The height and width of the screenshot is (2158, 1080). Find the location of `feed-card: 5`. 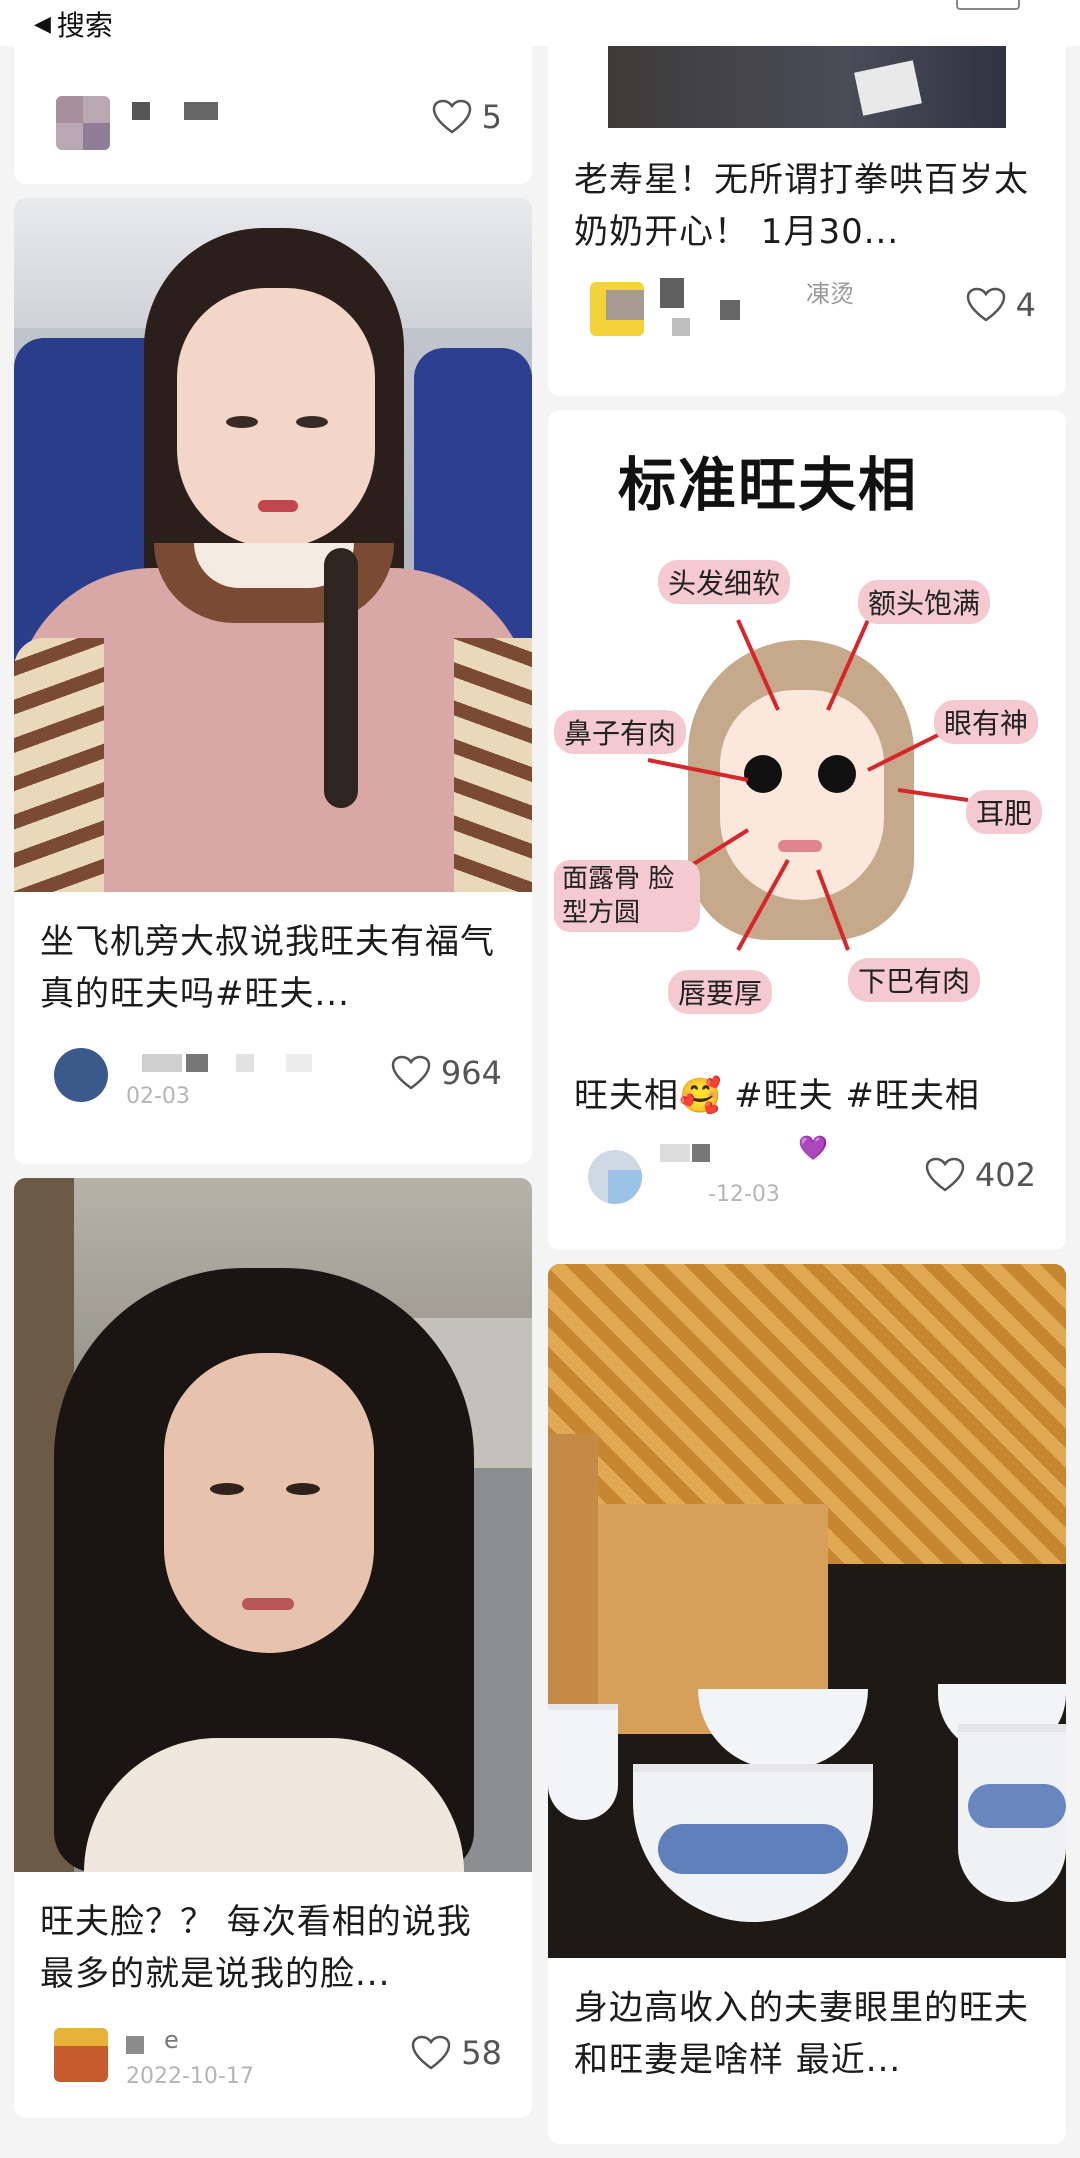

feed-card: 5 is located at coordinates (273, 115).